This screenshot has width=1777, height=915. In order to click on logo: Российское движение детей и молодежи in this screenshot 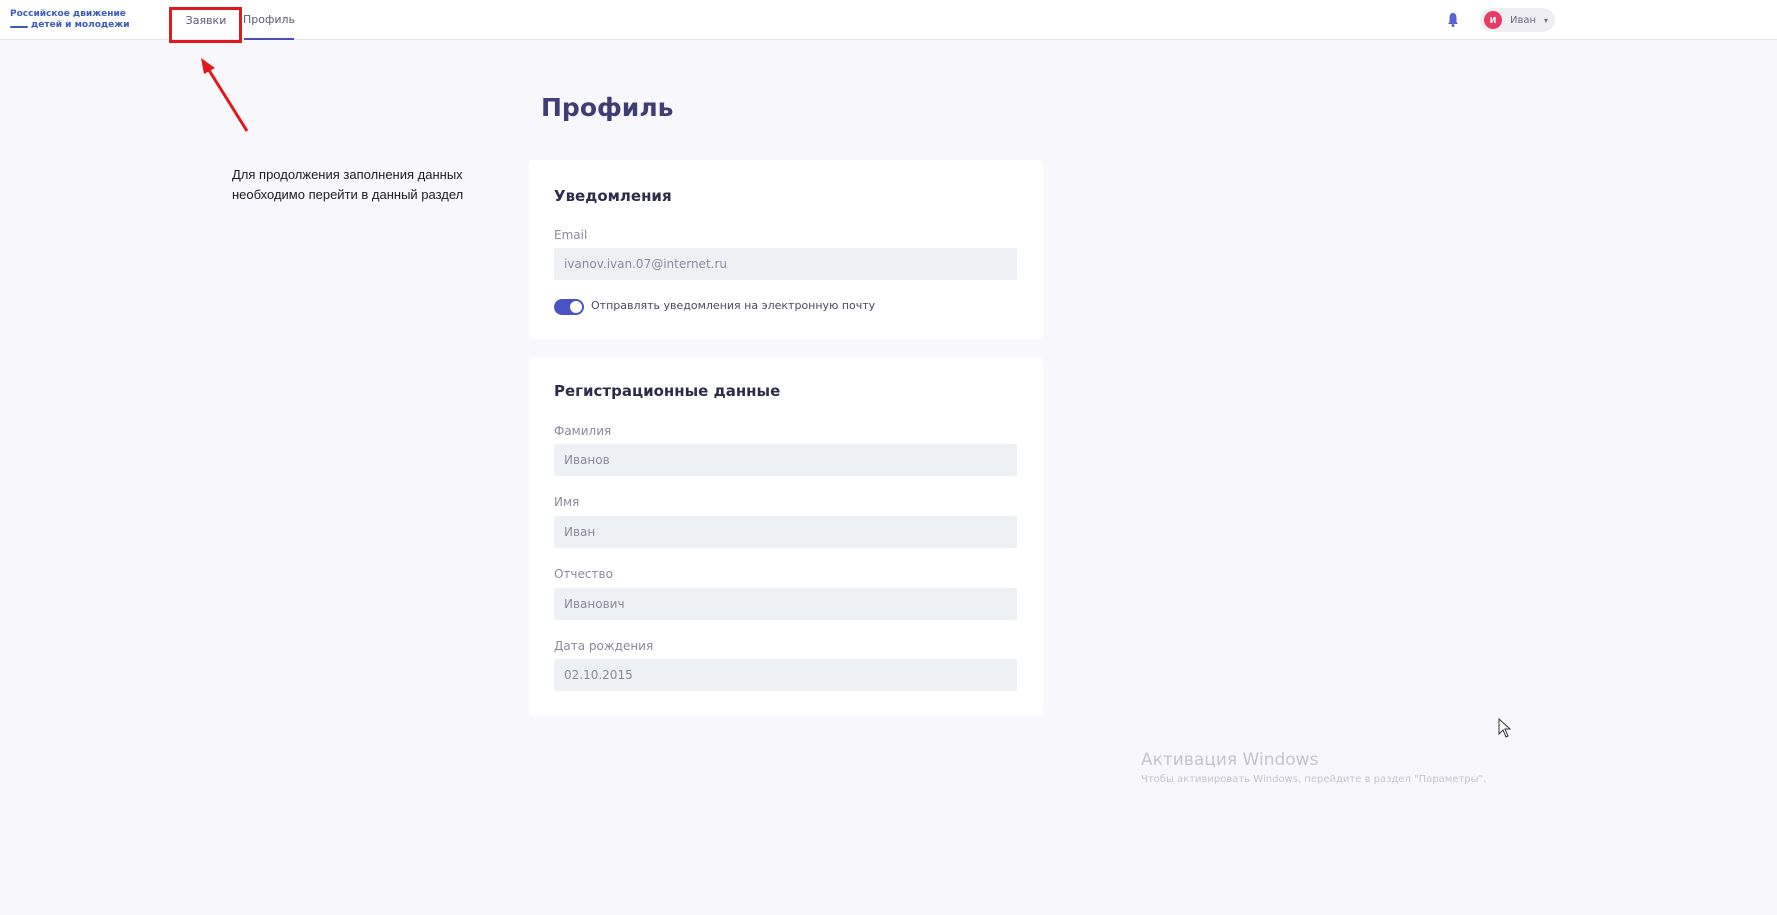, I will do `click(85, 20)`.